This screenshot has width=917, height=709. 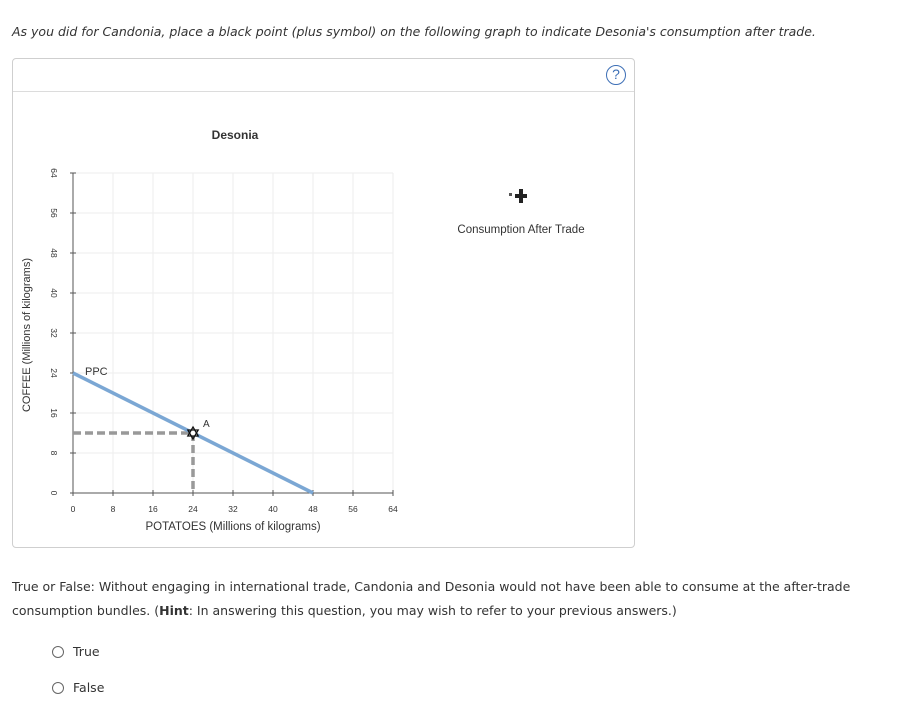 I want to click on ppc-label: PPC, so click(x=96, y=372).